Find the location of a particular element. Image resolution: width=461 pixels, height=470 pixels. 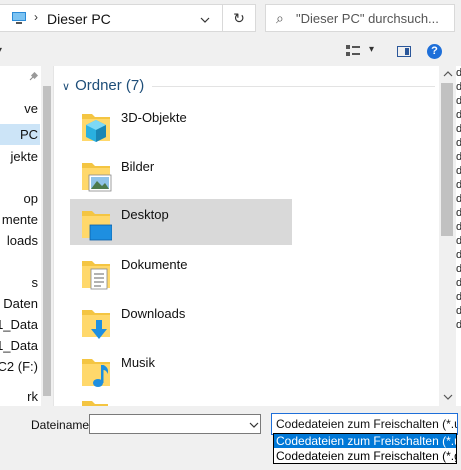

nav-item-c1-data-1: C1_Data is located at coordinates (20, 324).